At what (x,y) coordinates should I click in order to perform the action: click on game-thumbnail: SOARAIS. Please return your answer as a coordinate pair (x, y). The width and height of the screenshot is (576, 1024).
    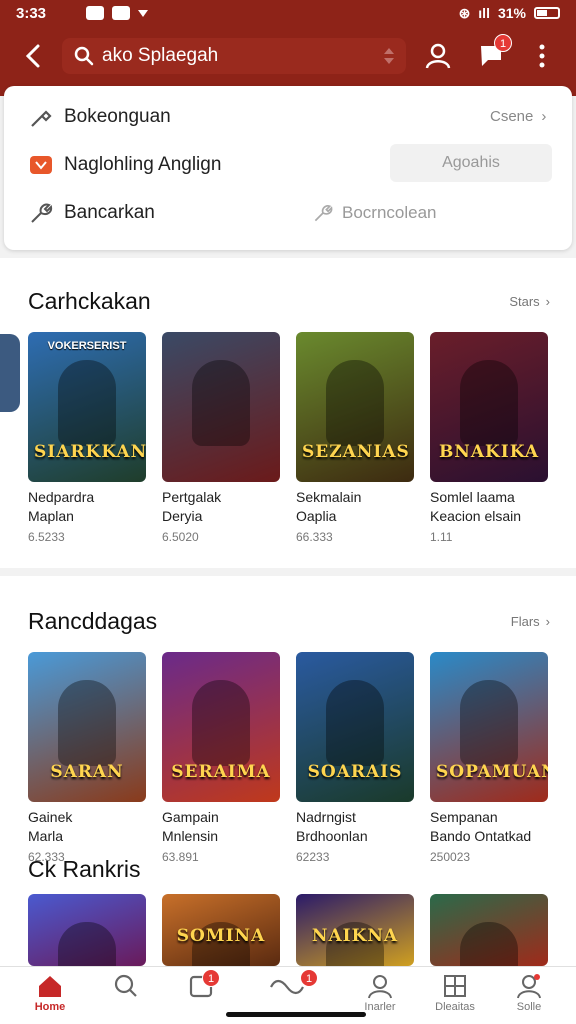
    Looking at the image, I should click on (355, 727).